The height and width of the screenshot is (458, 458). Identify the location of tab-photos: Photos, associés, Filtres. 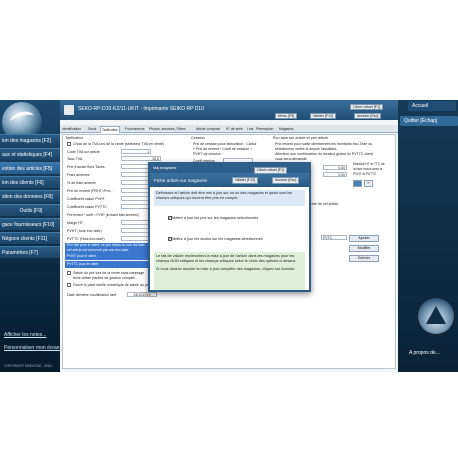
(167, 129).